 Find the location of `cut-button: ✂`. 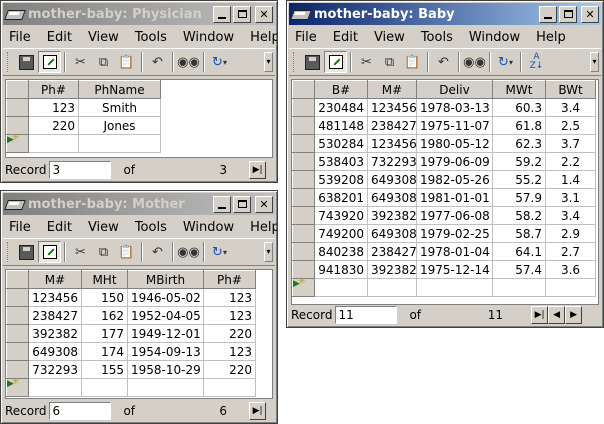

cut-button: ✂ is located at coordinates (80, 62).